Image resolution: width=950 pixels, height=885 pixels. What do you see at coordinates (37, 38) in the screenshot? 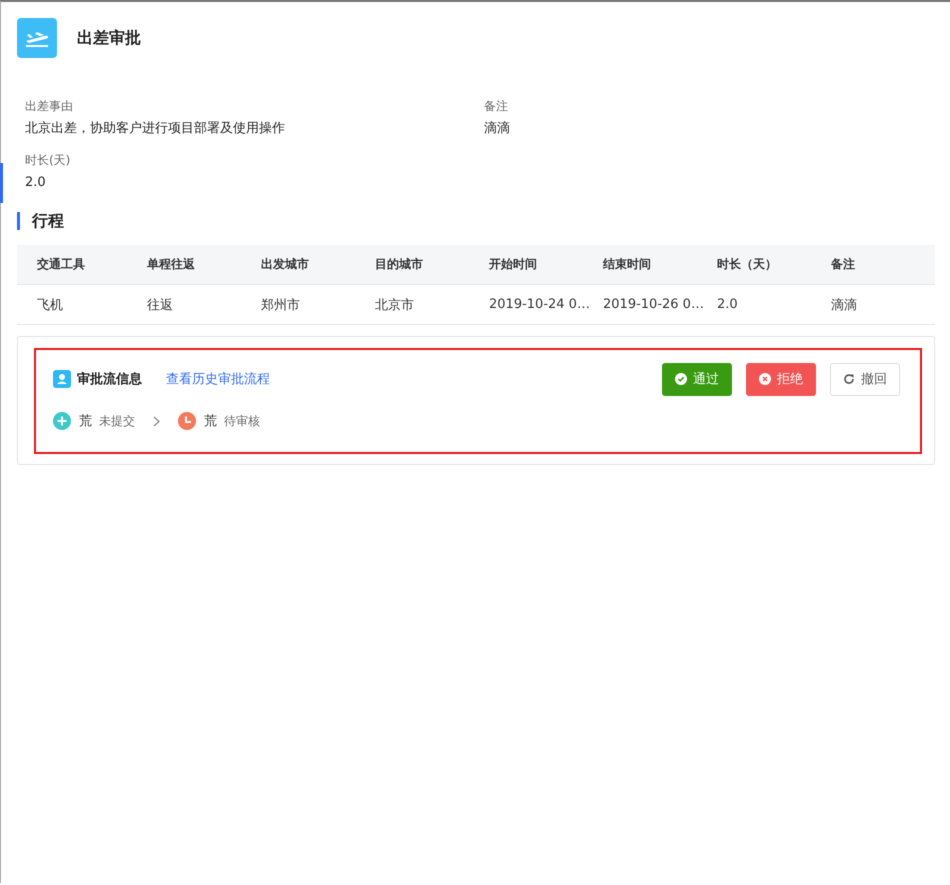
I see `airplane-icon` at bounding box center [37, 38].